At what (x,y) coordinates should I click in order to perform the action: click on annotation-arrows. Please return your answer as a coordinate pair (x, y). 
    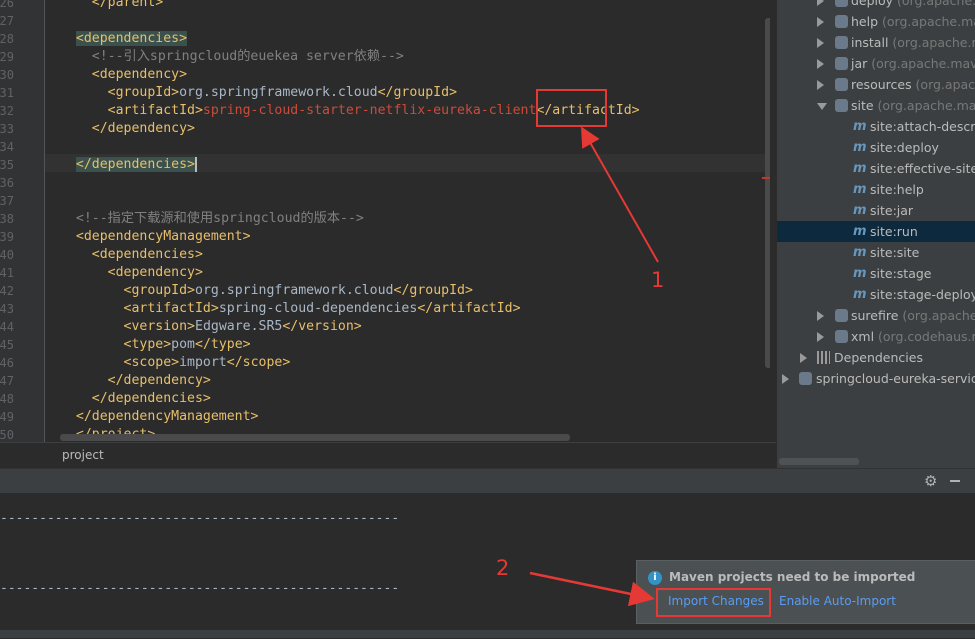
    Looking at the image, I should click on (594, 366).